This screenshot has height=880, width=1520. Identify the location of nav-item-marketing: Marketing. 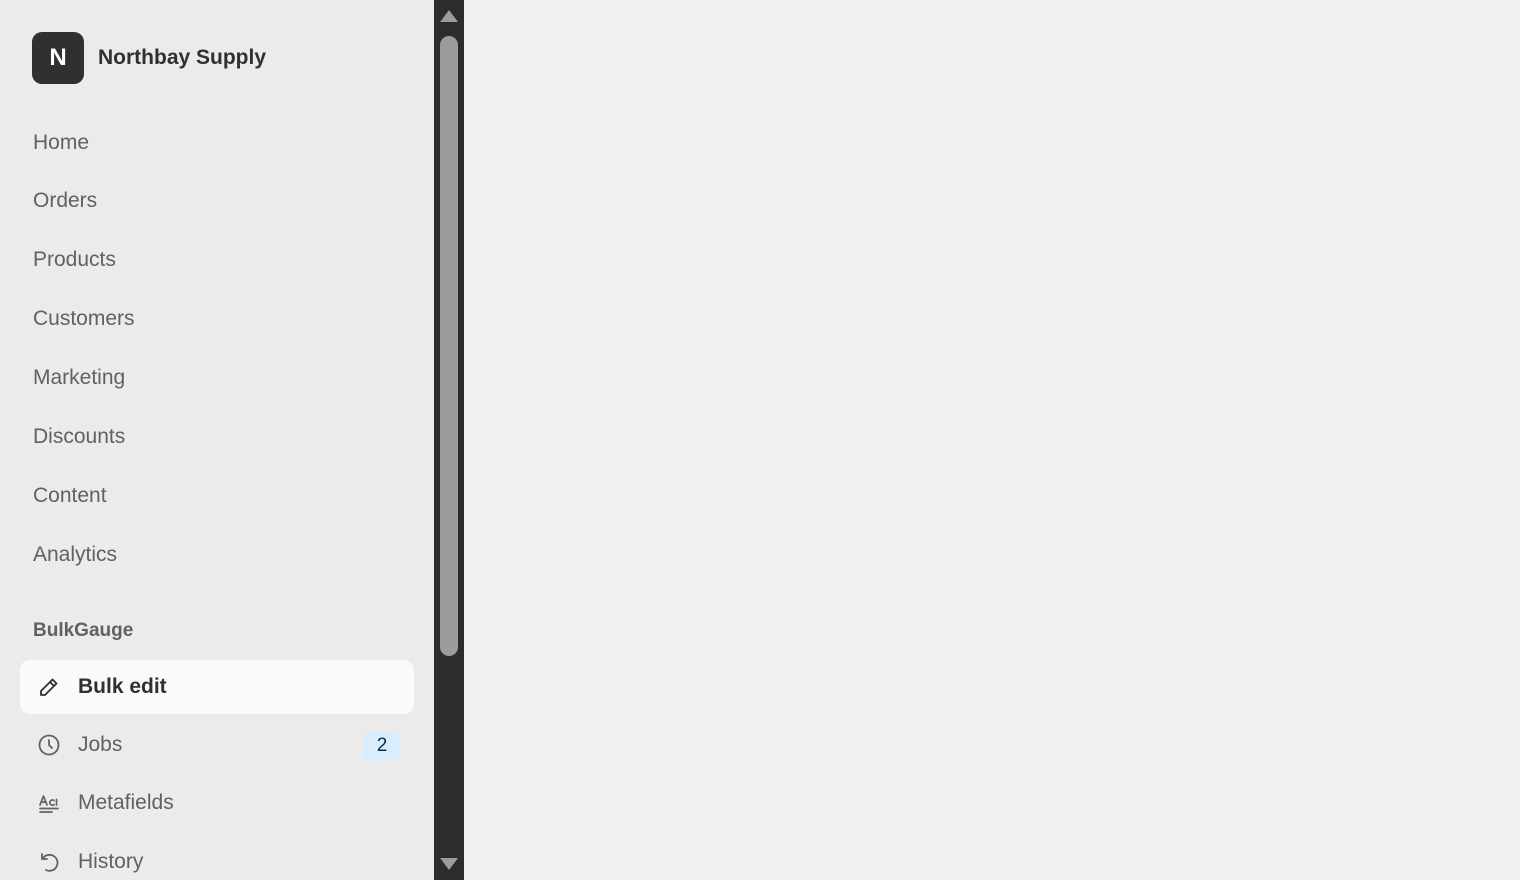
(79, 378).